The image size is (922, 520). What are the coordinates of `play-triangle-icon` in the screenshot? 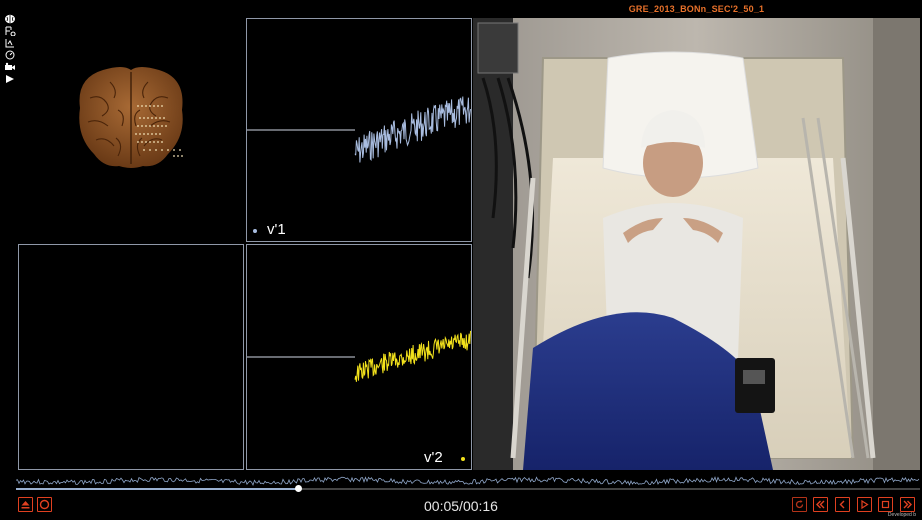 It's located at (865, 504).